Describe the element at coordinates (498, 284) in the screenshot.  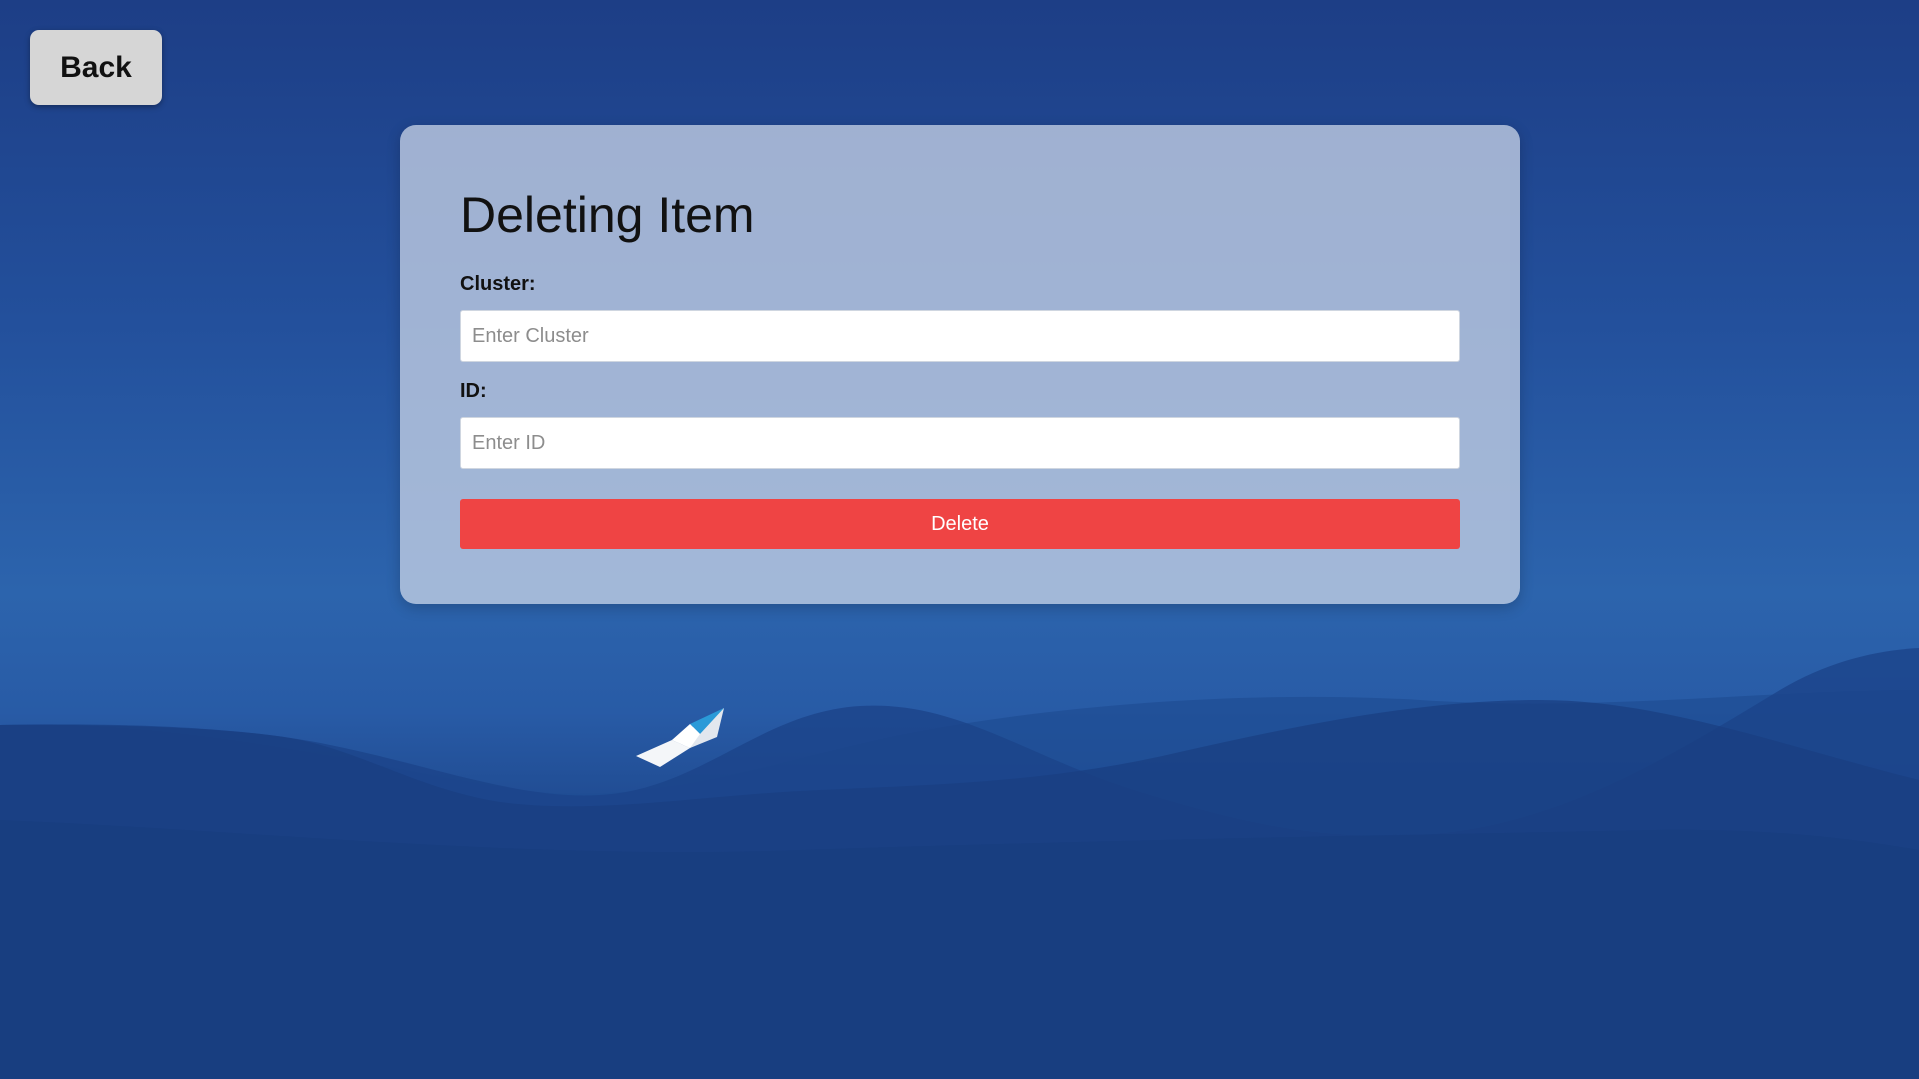
I see `cluster-label: Cluster:` at that location.